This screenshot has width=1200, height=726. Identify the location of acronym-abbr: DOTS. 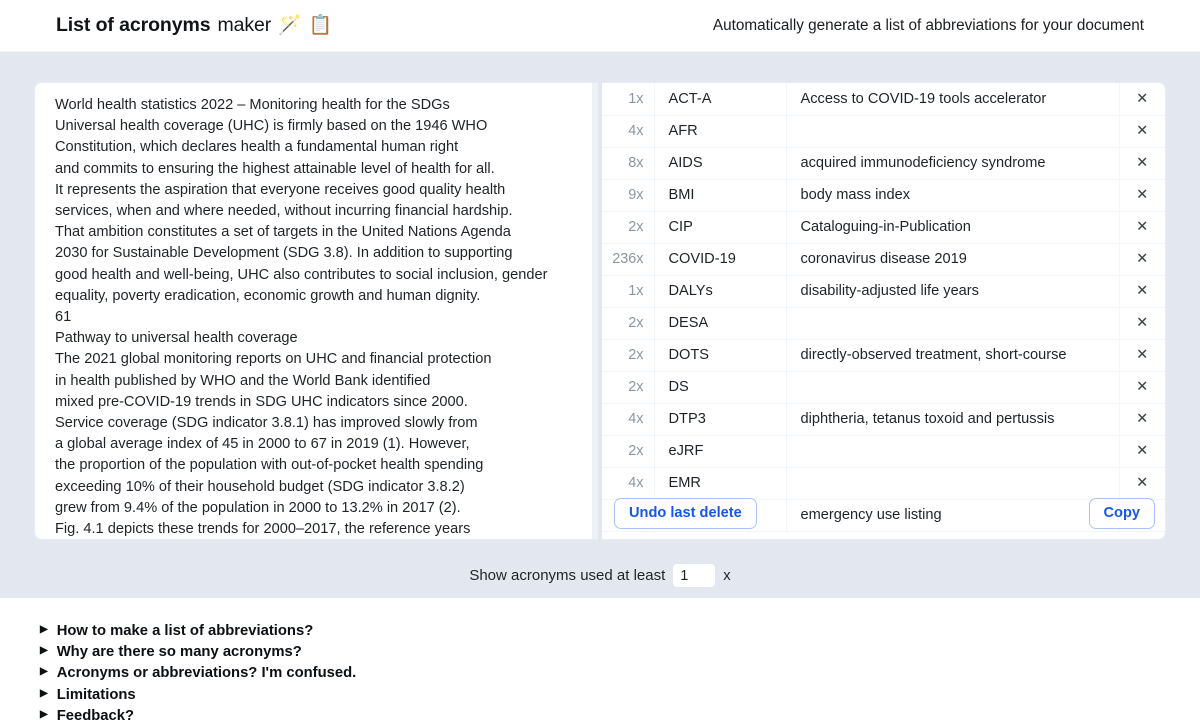
(719, 355).